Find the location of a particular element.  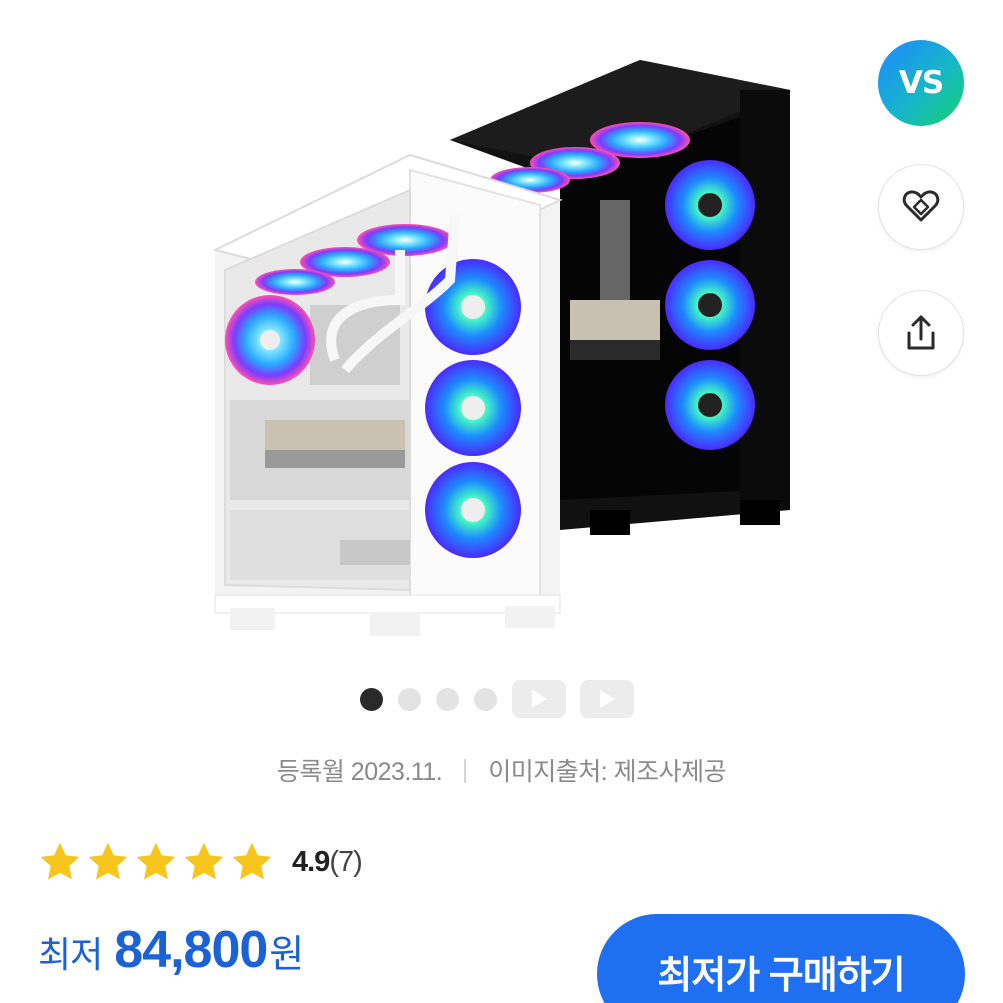

gallery-pager is located at coordinates (504, 699).